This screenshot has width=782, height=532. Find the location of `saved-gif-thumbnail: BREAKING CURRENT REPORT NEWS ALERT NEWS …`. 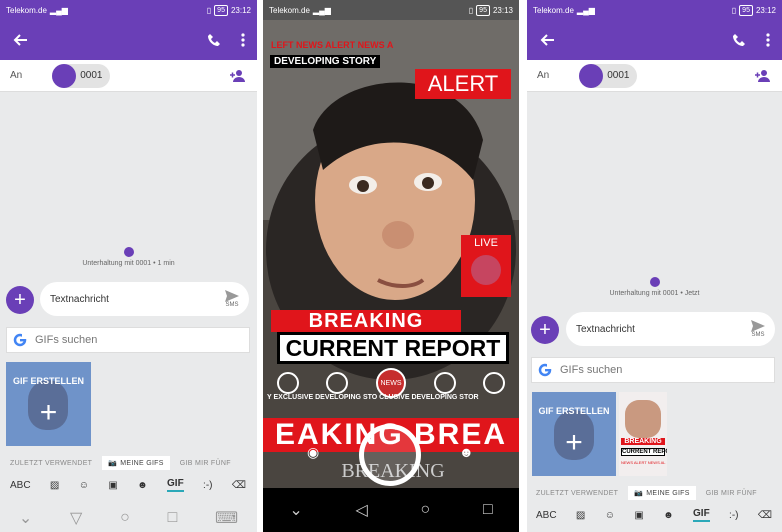

saved-gif-thumbnail: BREAKING CURRENT REPORT NEWS ALERT NEWS … is located at coordinates (643, 434).